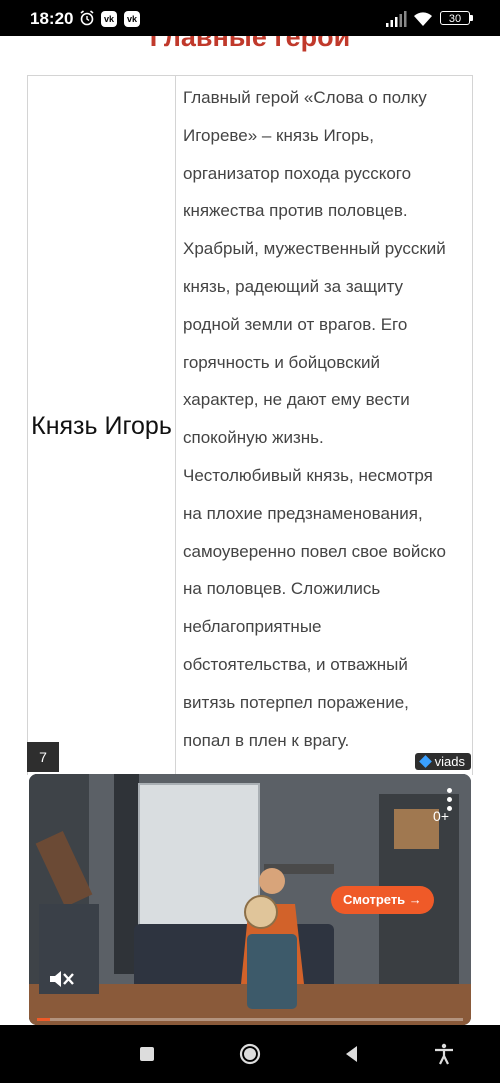 This screenshot has height=1083, width=500. Describe the element at coordinates (444, 1054) in the screenshot. I see `accessibility-icon` at that location.